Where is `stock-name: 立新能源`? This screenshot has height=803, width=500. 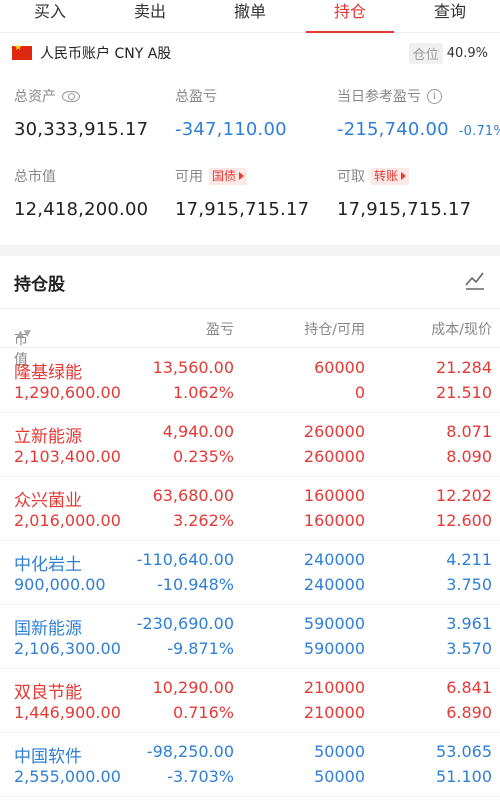
stock-name: 立新能源 is located at coordinates (48, 437).